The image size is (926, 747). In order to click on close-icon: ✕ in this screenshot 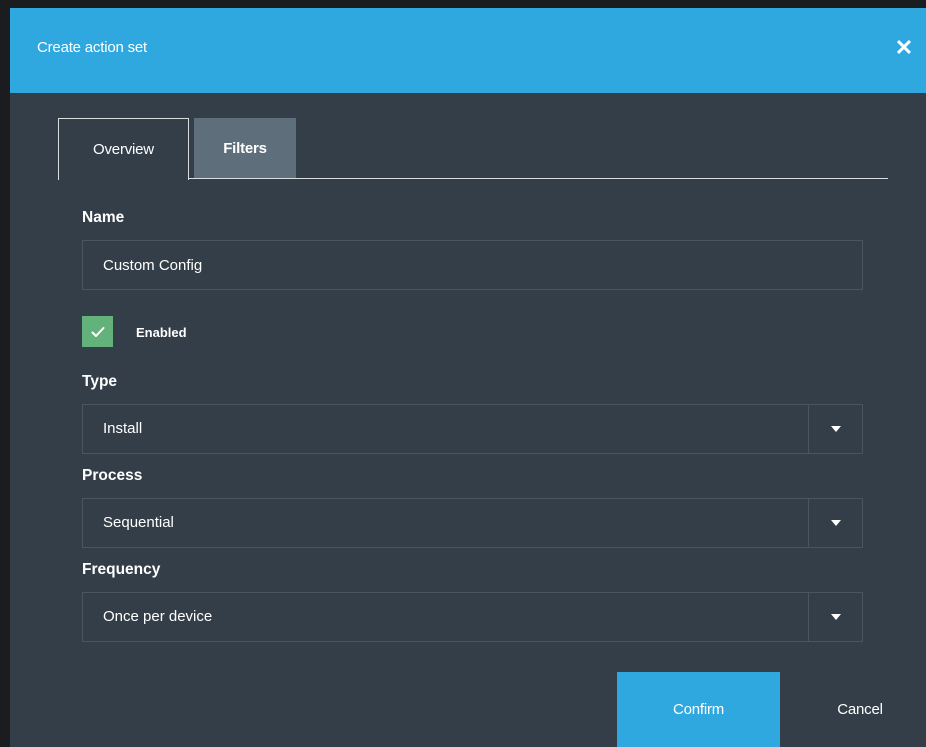, I will do `click(904, 48)`.